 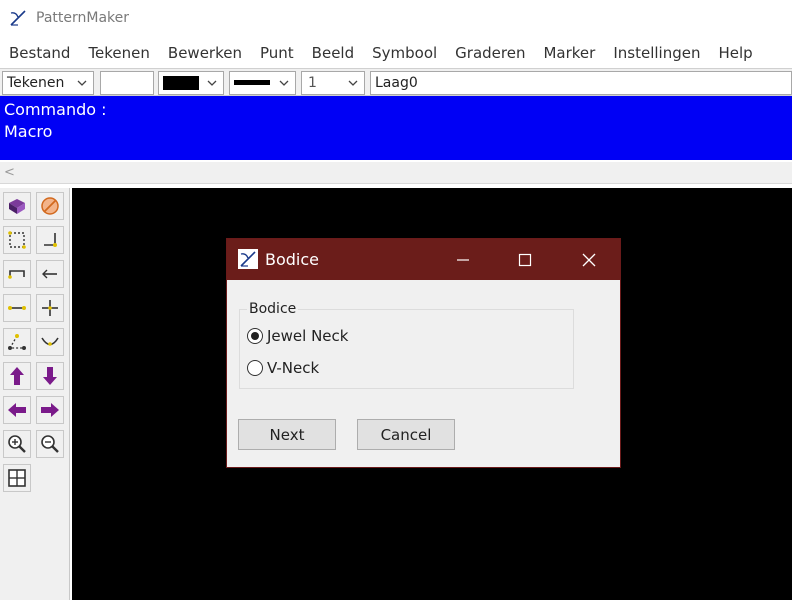 I want to click on book-icon, so click(x=17, y=206).